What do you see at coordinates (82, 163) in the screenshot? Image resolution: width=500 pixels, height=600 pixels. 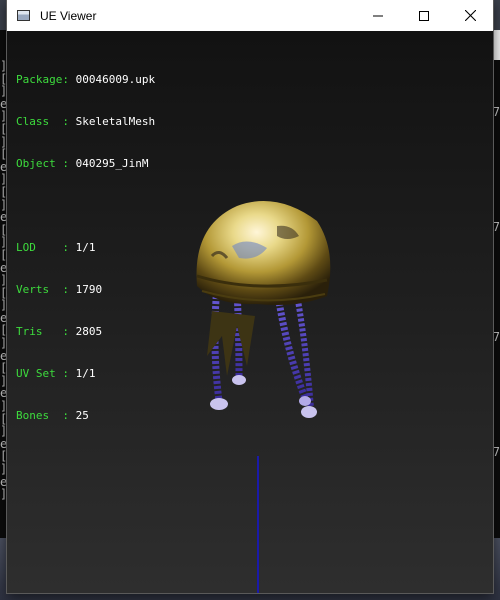 I see `info-object: Object : 040295_JinM` at bounding box center [82, 163].